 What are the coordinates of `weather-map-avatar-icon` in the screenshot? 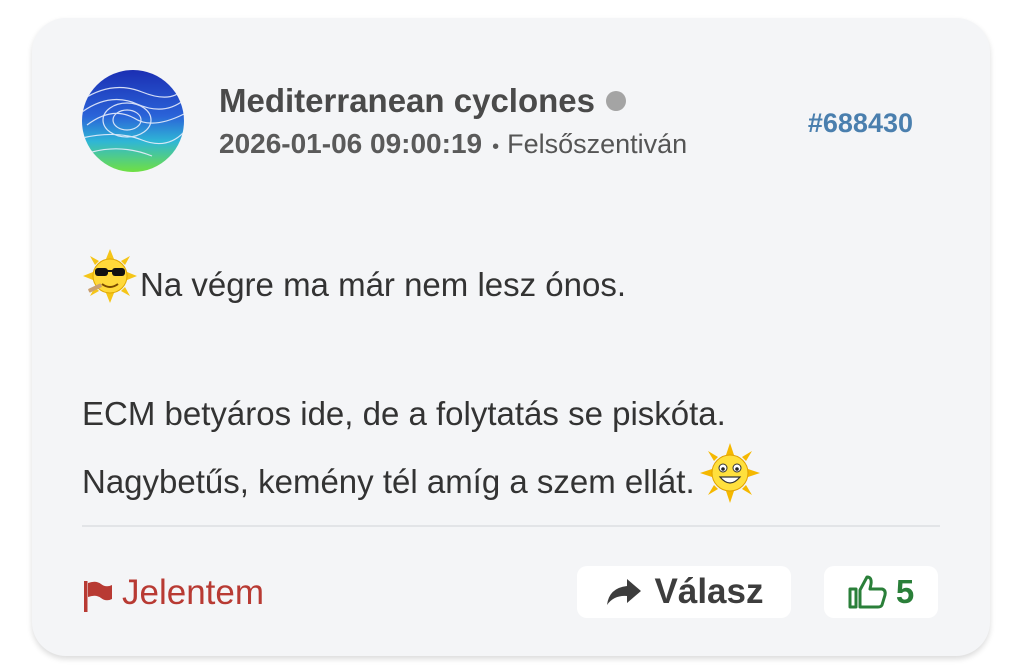 It's located at (133, 121).